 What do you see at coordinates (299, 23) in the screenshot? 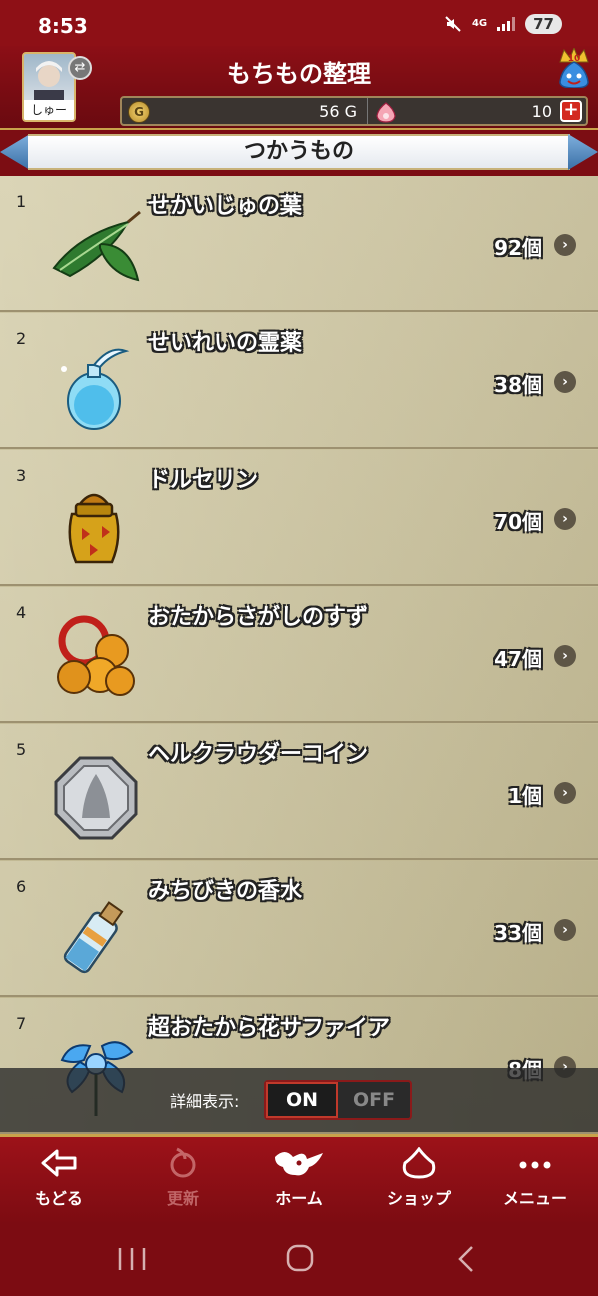
I see `status-bar: 8:53 4G 77` at bounding box center [299, 23].